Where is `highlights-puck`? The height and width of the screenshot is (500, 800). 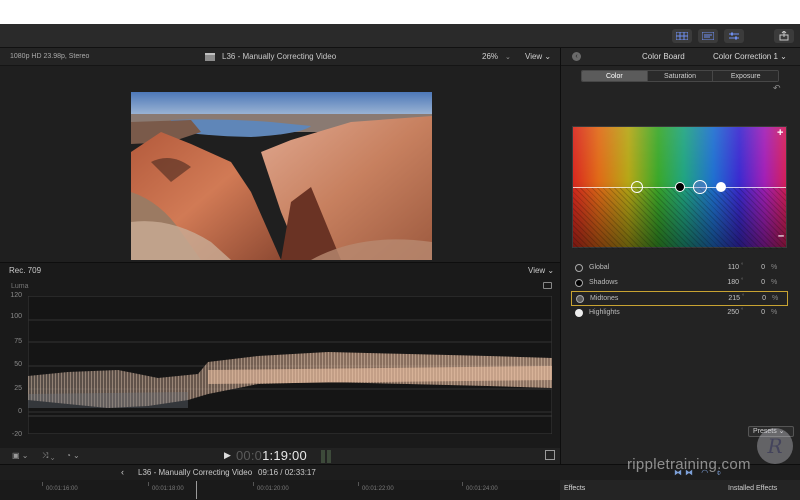 highlights-puck is located at coordinates (721, 187).